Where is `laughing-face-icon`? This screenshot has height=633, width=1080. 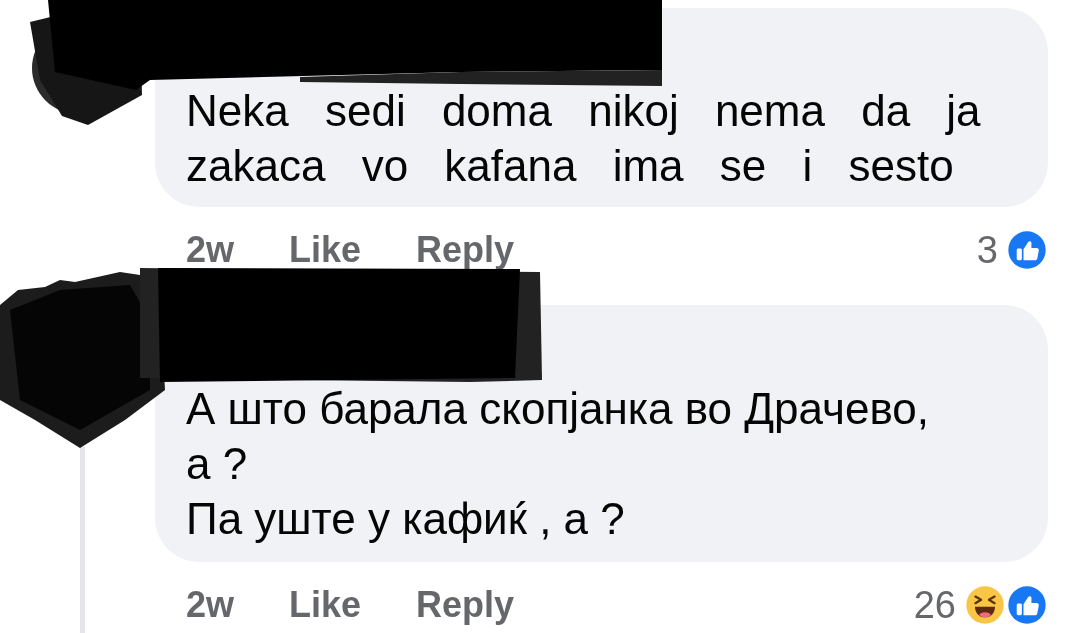
laughing-face-icon is located at coordinates (985, 605).